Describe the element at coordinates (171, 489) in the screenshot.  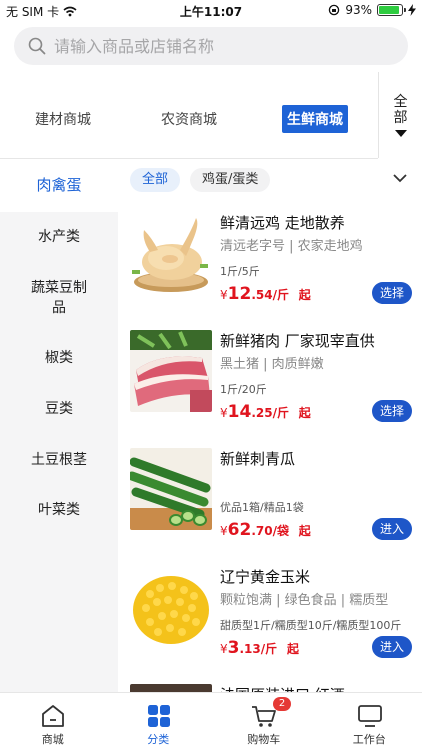
I see `product-image-cucumber` at that location.